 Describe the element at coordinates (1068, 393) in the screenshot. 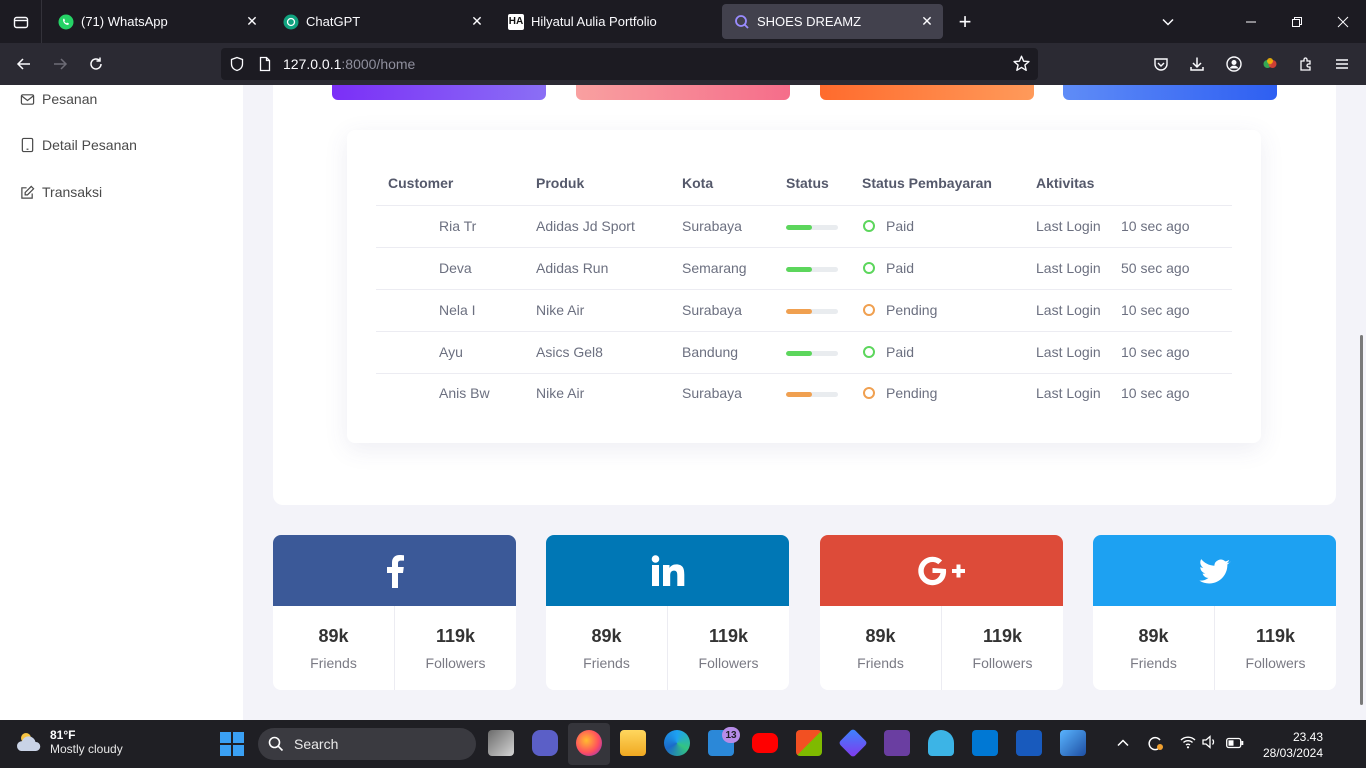

I see `activity-cell: Last Login` at that location.